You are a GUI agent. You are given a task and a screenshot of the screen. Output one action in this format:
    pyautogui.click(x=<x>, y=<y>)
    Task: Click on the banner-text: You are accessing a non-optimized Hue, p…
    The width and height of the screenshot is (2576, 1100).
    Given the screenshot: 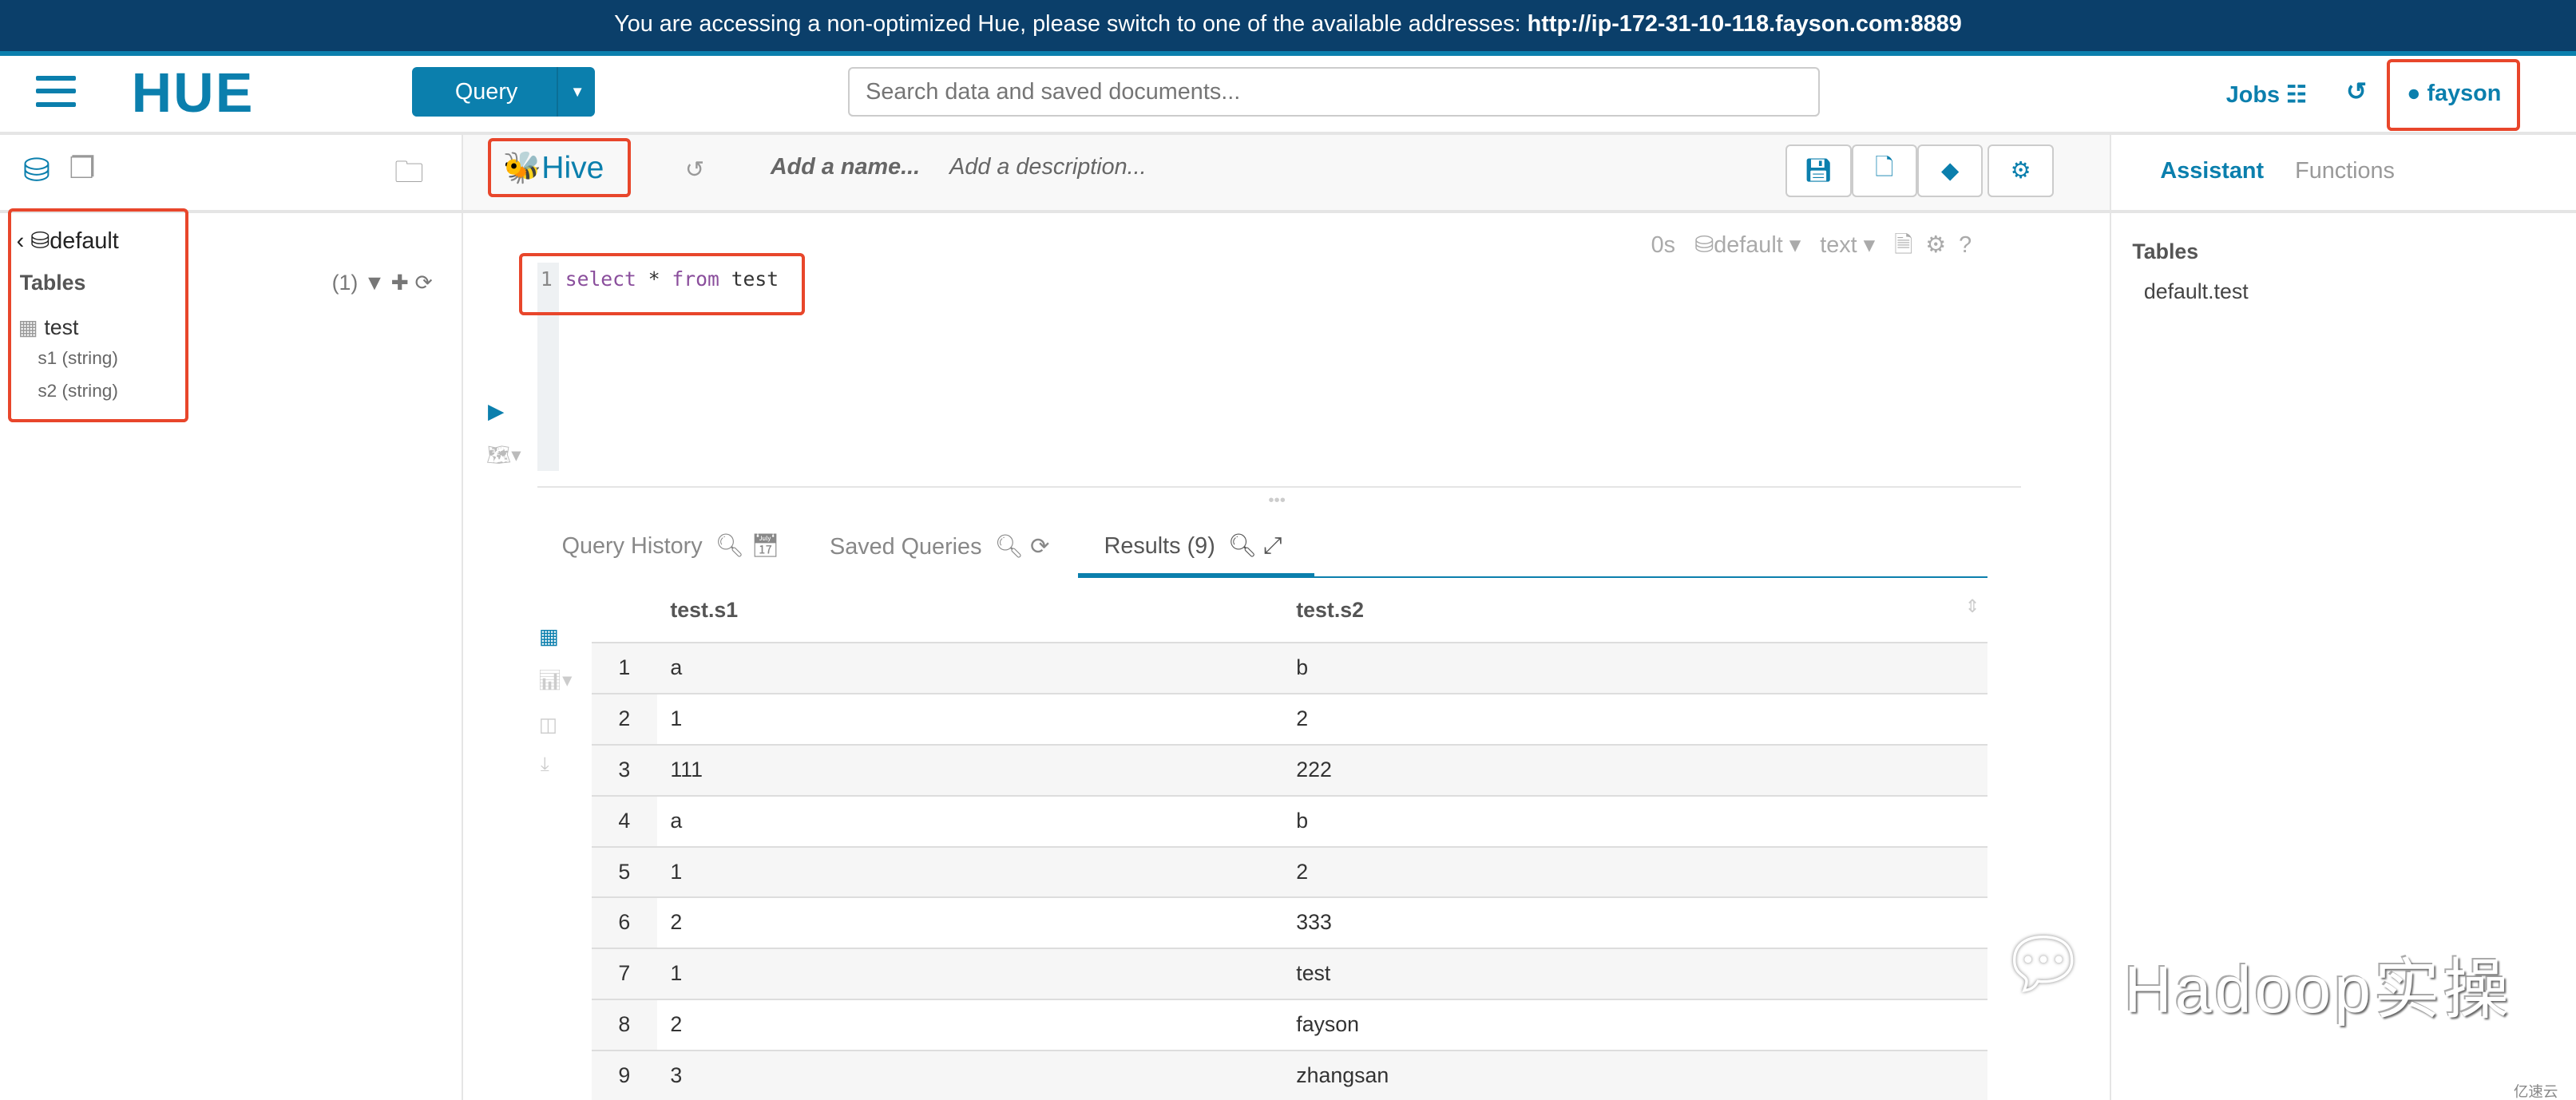 What is the action you would take?
    pyautogui.click(x=1071, y=24)
    